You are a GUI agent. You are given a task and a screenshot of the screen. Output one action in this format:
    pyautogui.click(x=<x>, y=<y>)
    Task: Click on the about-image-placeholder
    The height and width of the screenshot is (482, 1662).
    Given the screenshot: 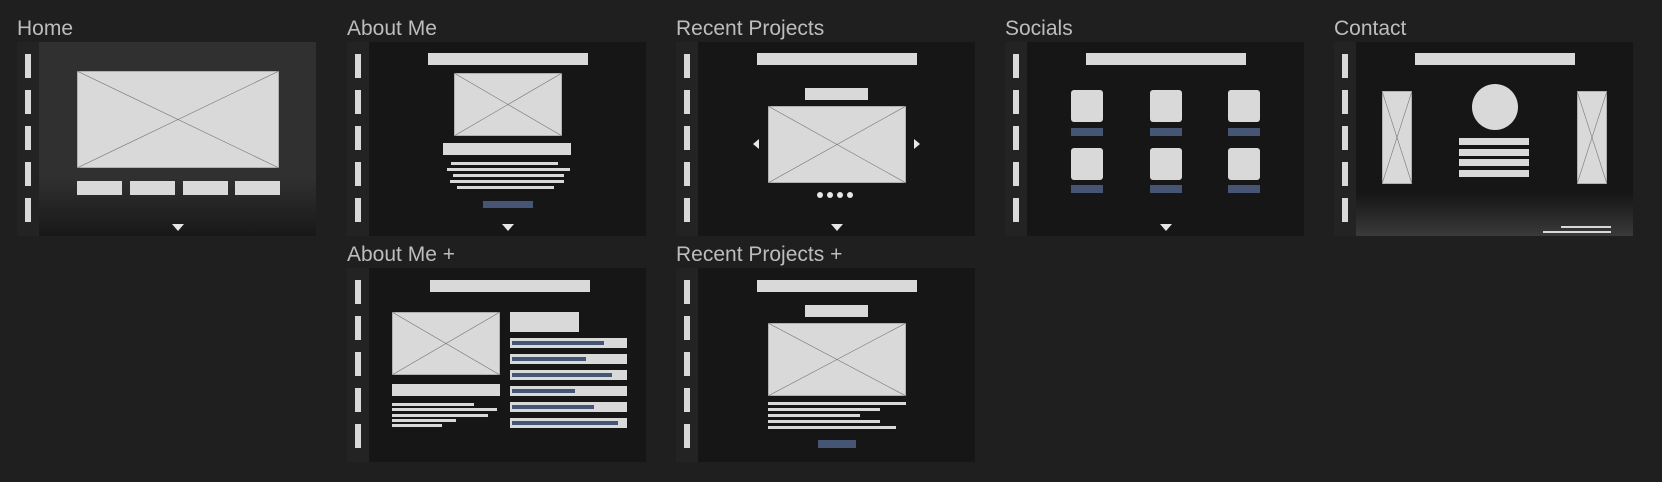 What is the action you would take?
    pyautogui.click(x=446, y=343)
    